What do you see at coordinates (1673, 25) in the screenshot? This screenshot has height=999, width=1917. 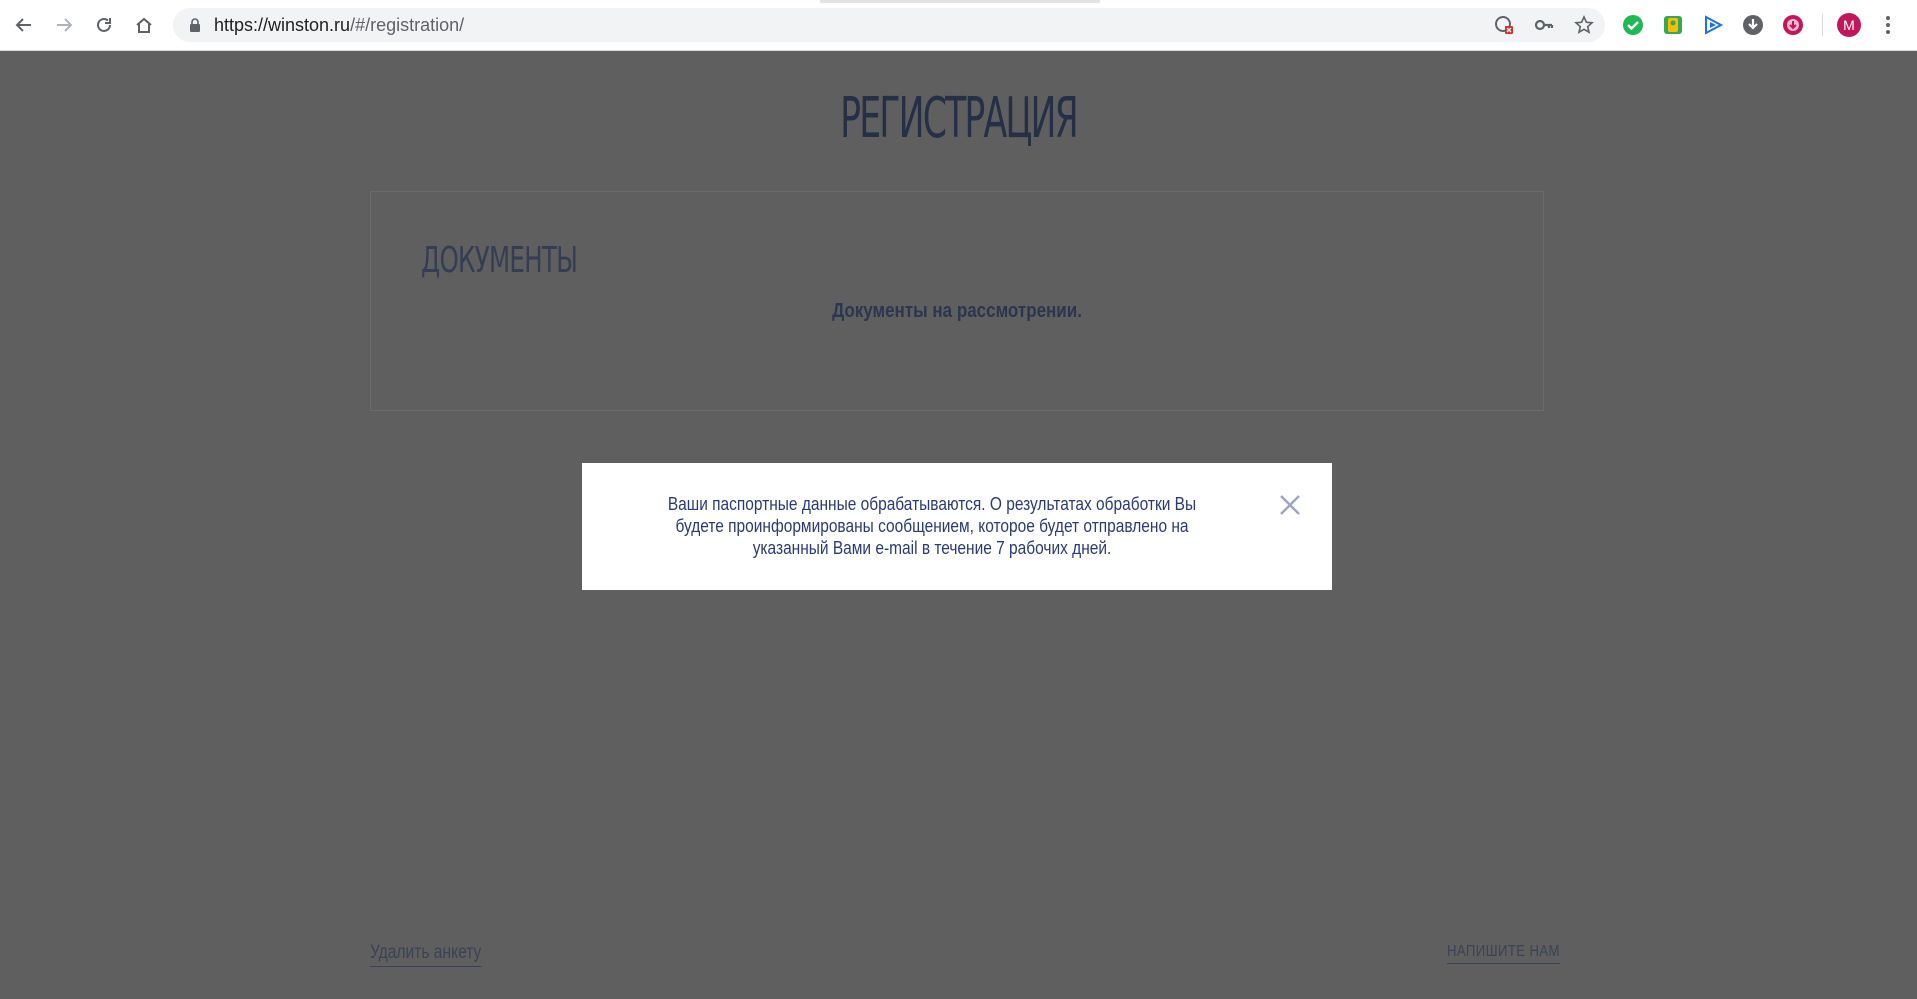 I see `extension-icon` at bounding box center [1673, 25].